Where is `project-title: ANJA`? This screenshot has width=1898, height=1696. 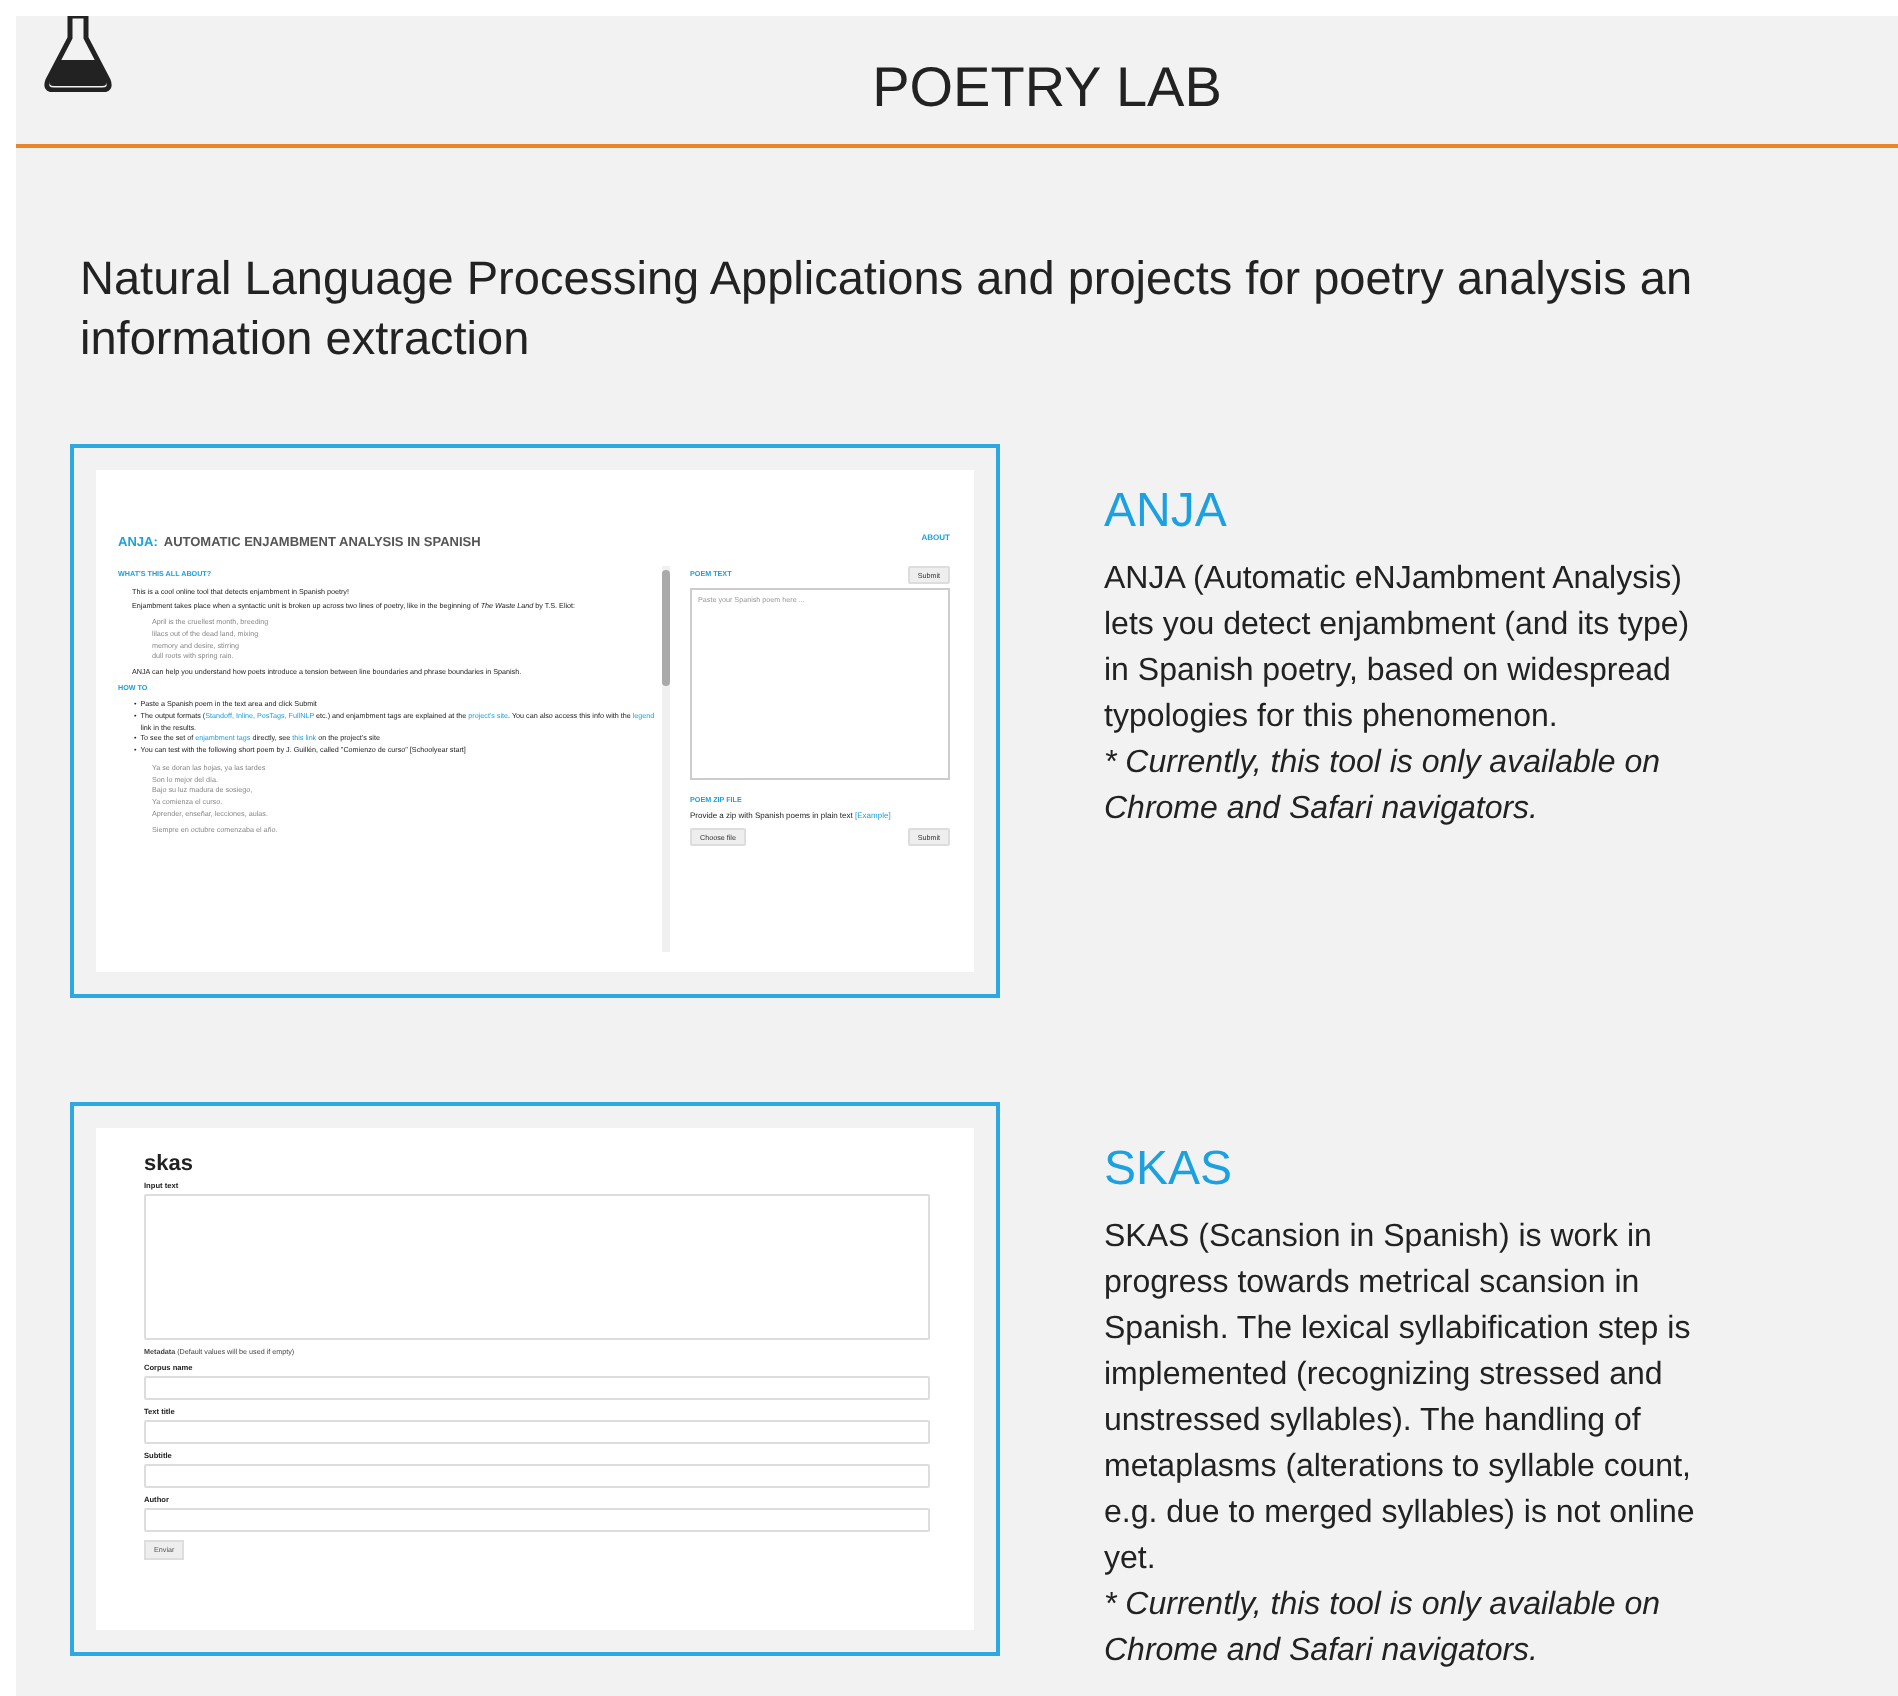
project-title: ANJA is located at coordinates (1404, 512).